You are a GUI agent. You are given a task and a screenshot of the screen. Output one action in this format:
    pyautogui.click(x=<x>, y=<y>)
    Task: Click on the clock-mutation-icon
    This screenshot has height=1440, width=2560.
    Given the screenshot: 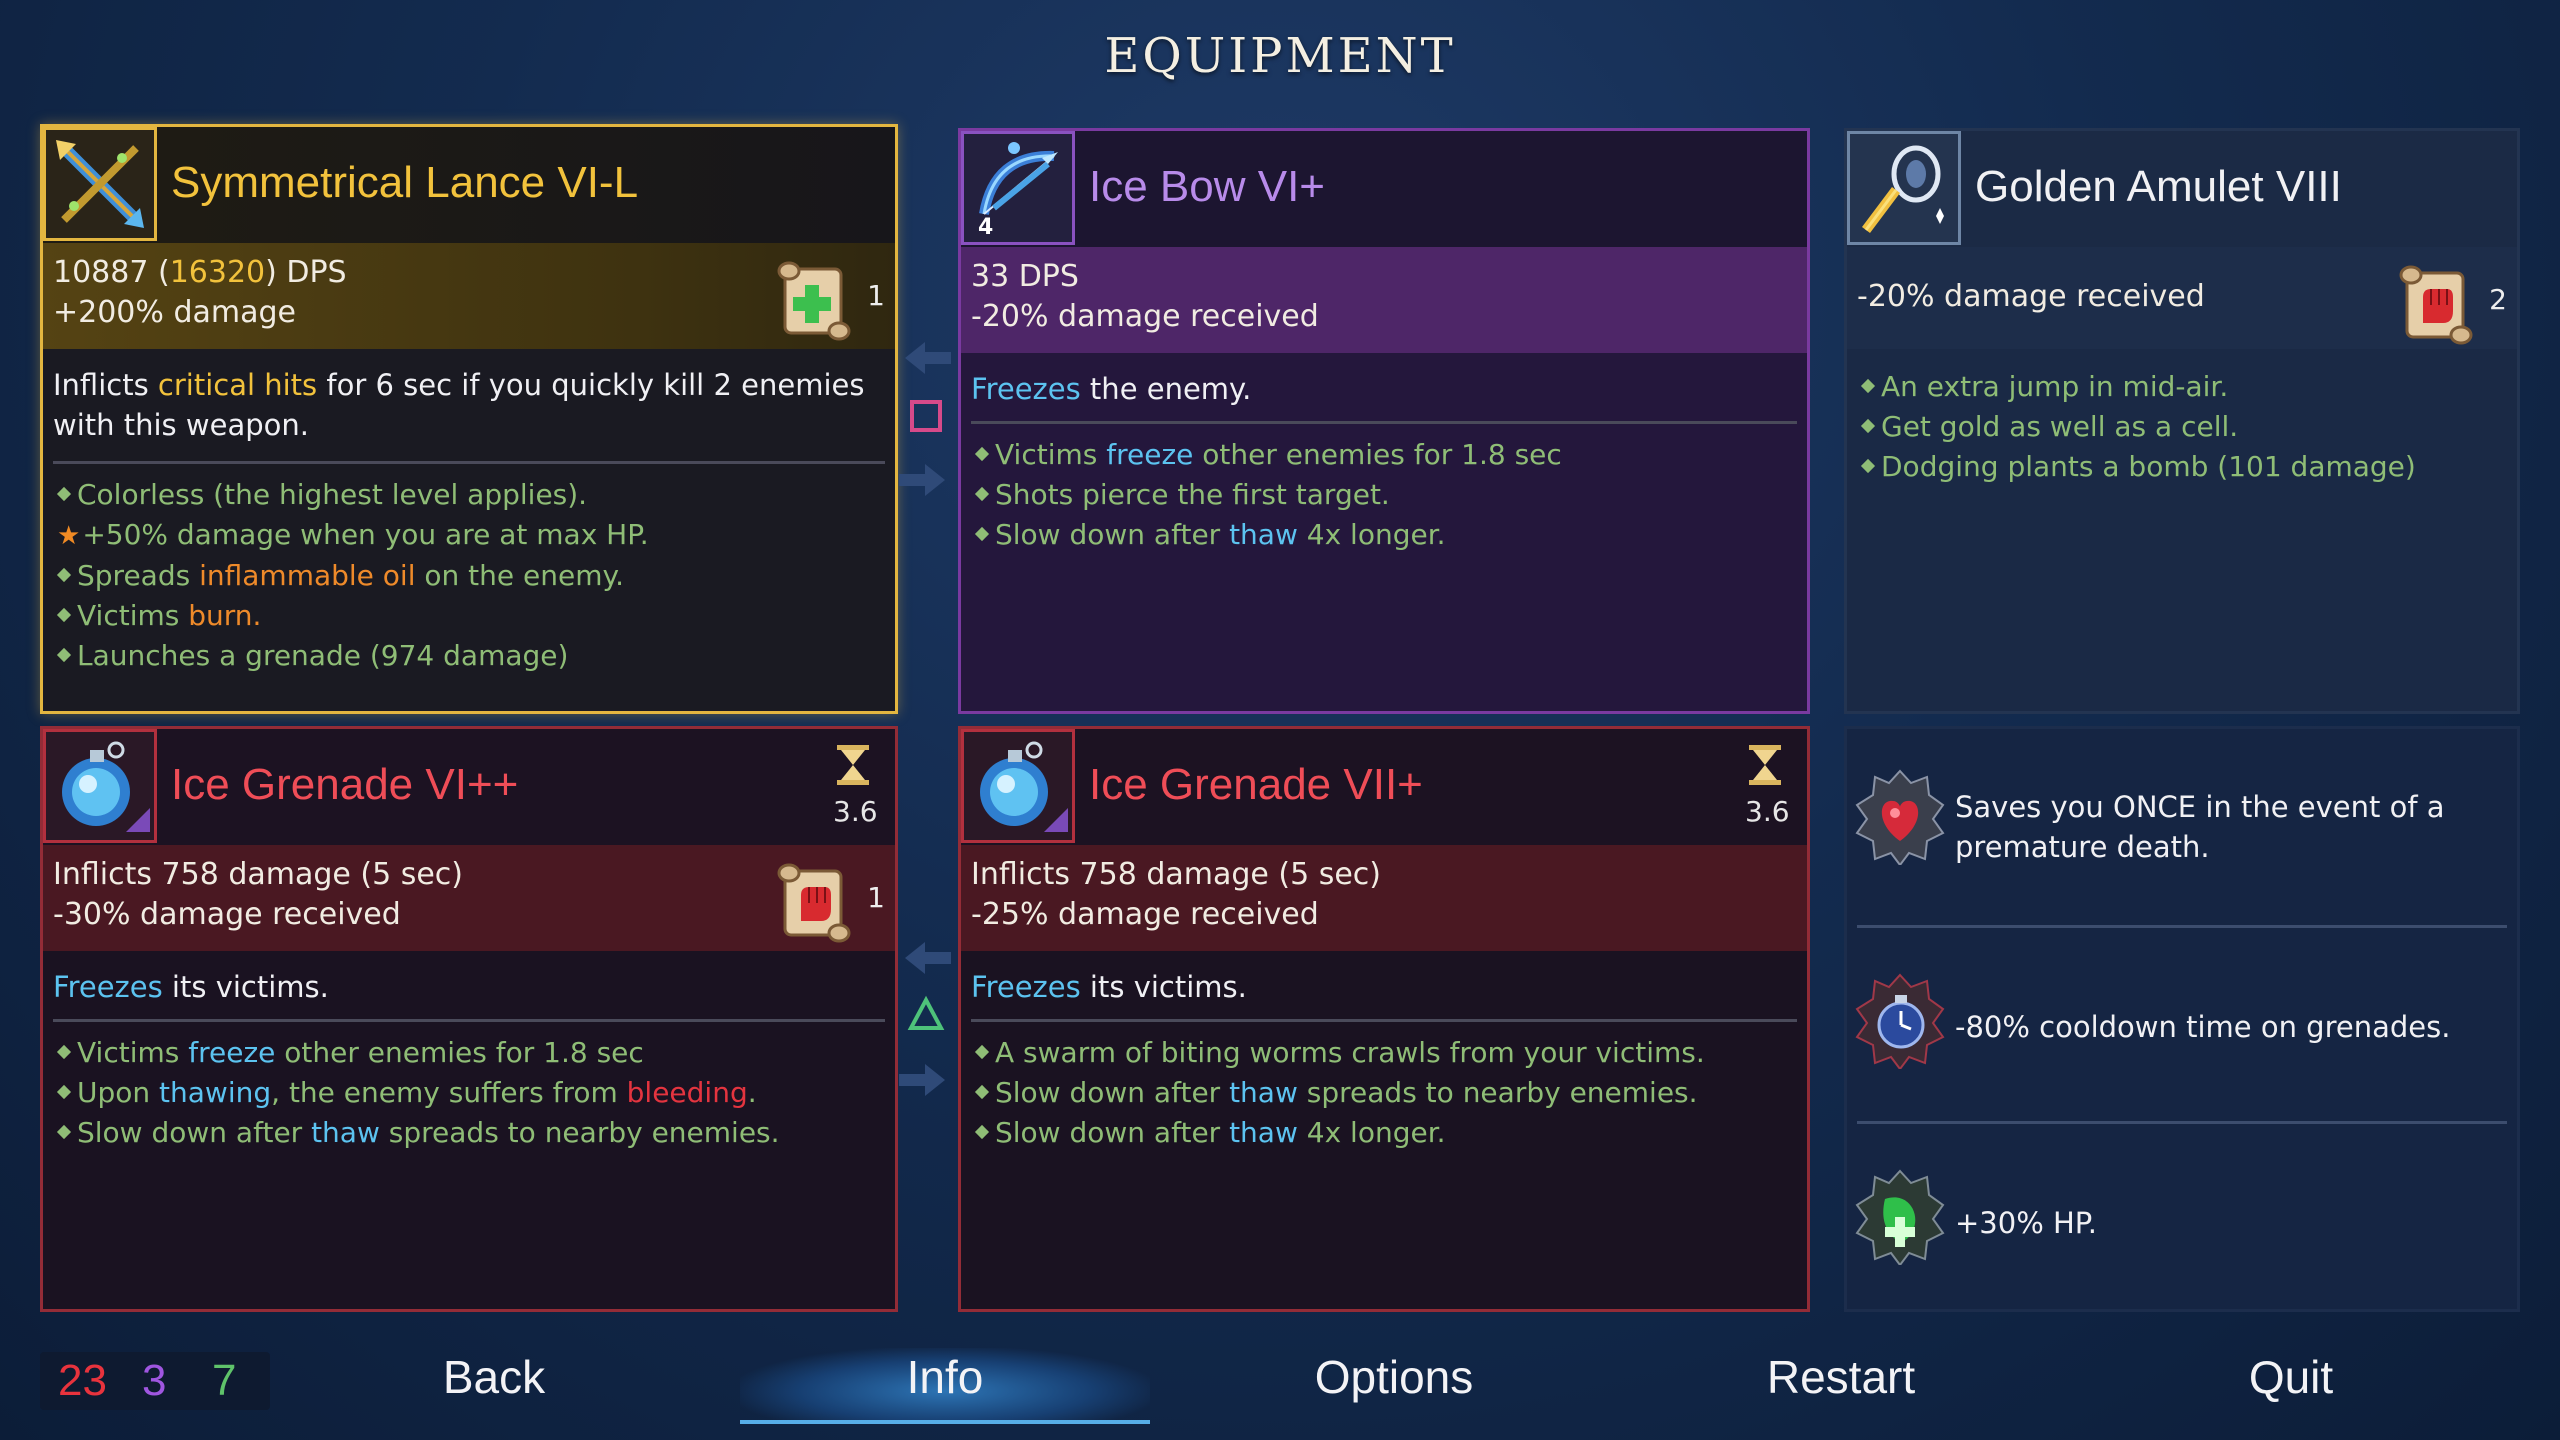 What is the action you would take?
    pyautogui.click(x=1900, y=1021)
    